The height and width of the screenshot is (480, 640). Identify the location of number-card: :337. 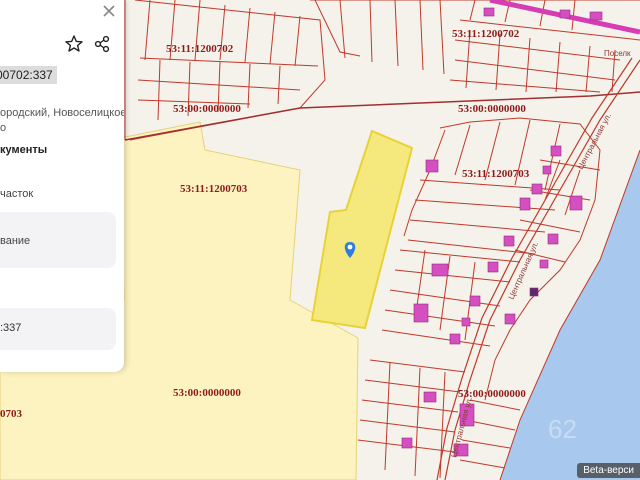
(58, 329).